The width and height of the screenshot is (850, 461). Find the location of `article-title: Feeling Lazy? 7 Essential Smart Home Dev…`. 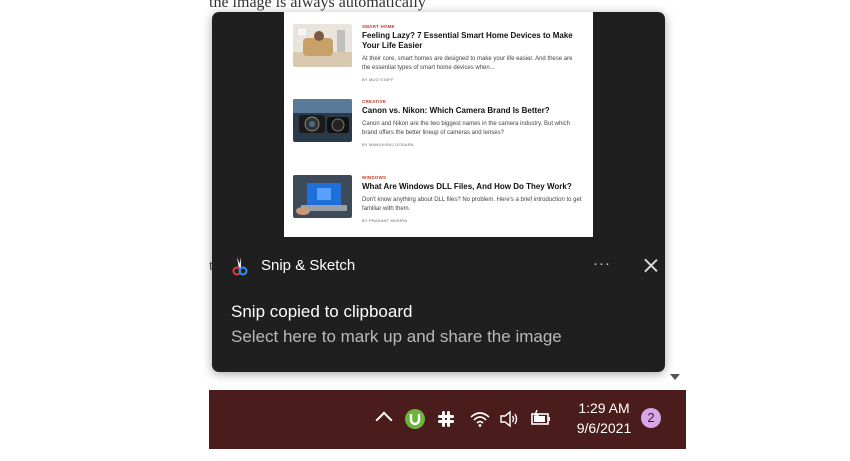

article-title: Feeling Lazy? 7 Essential Smart Home Dev… is located at coordinates (467, 40).